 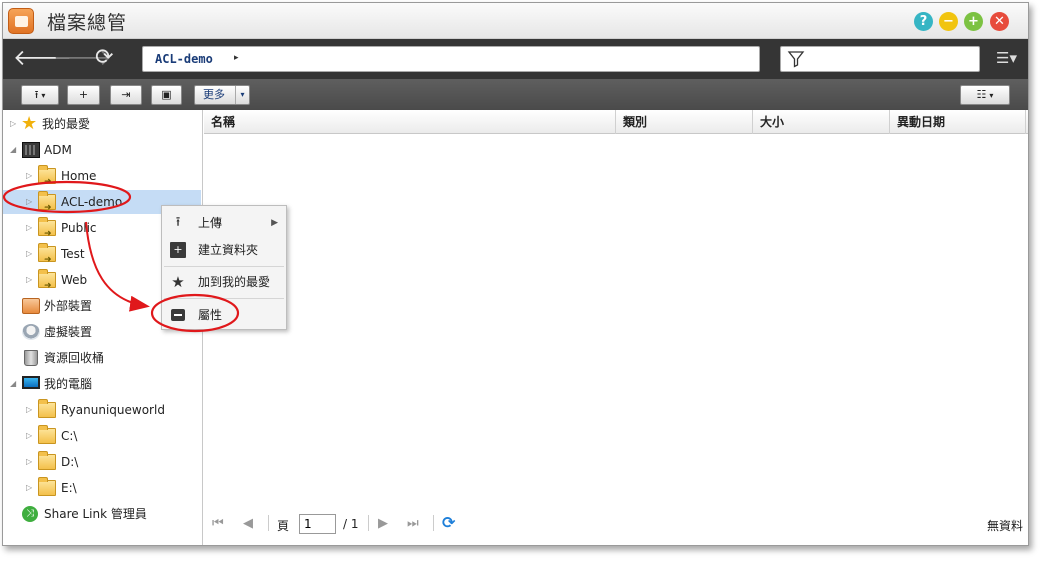 I want to click on sidebar-item-recycle-bin: 資源回收桶, so click(x=102, y=358).